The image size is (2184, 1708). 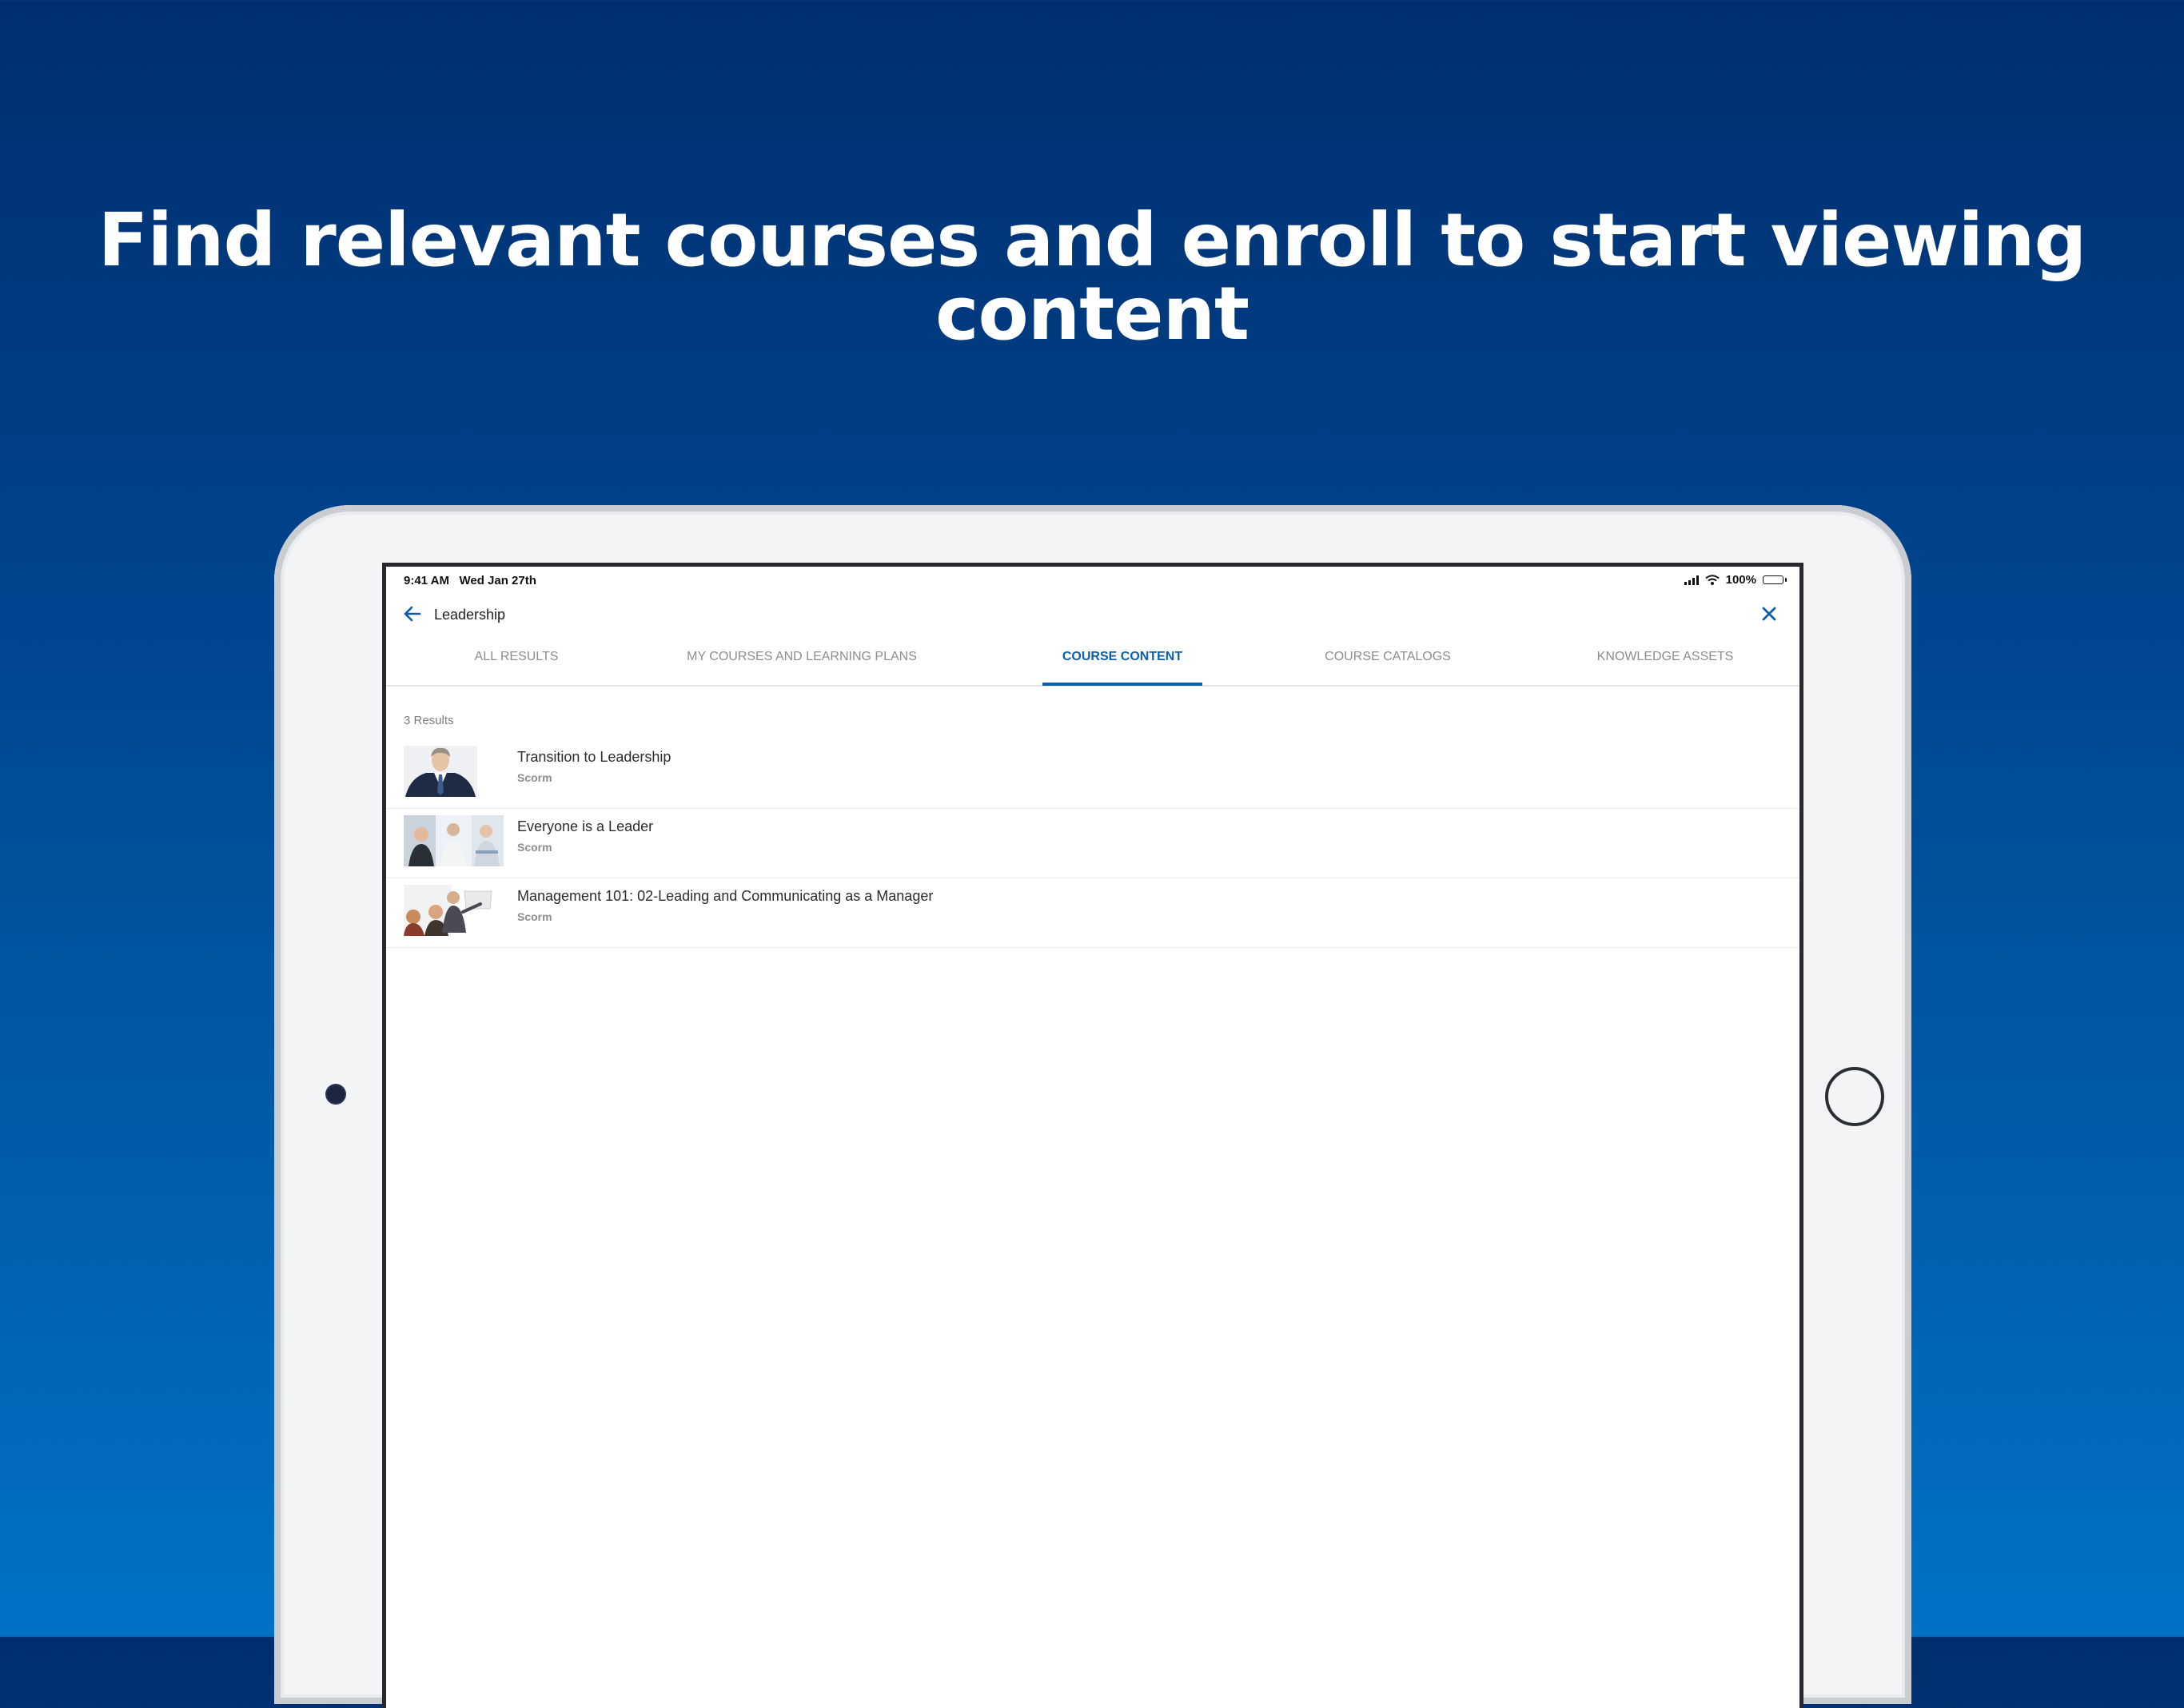 I want to click on results-count: 3 Results, so click(x=429, y=720).